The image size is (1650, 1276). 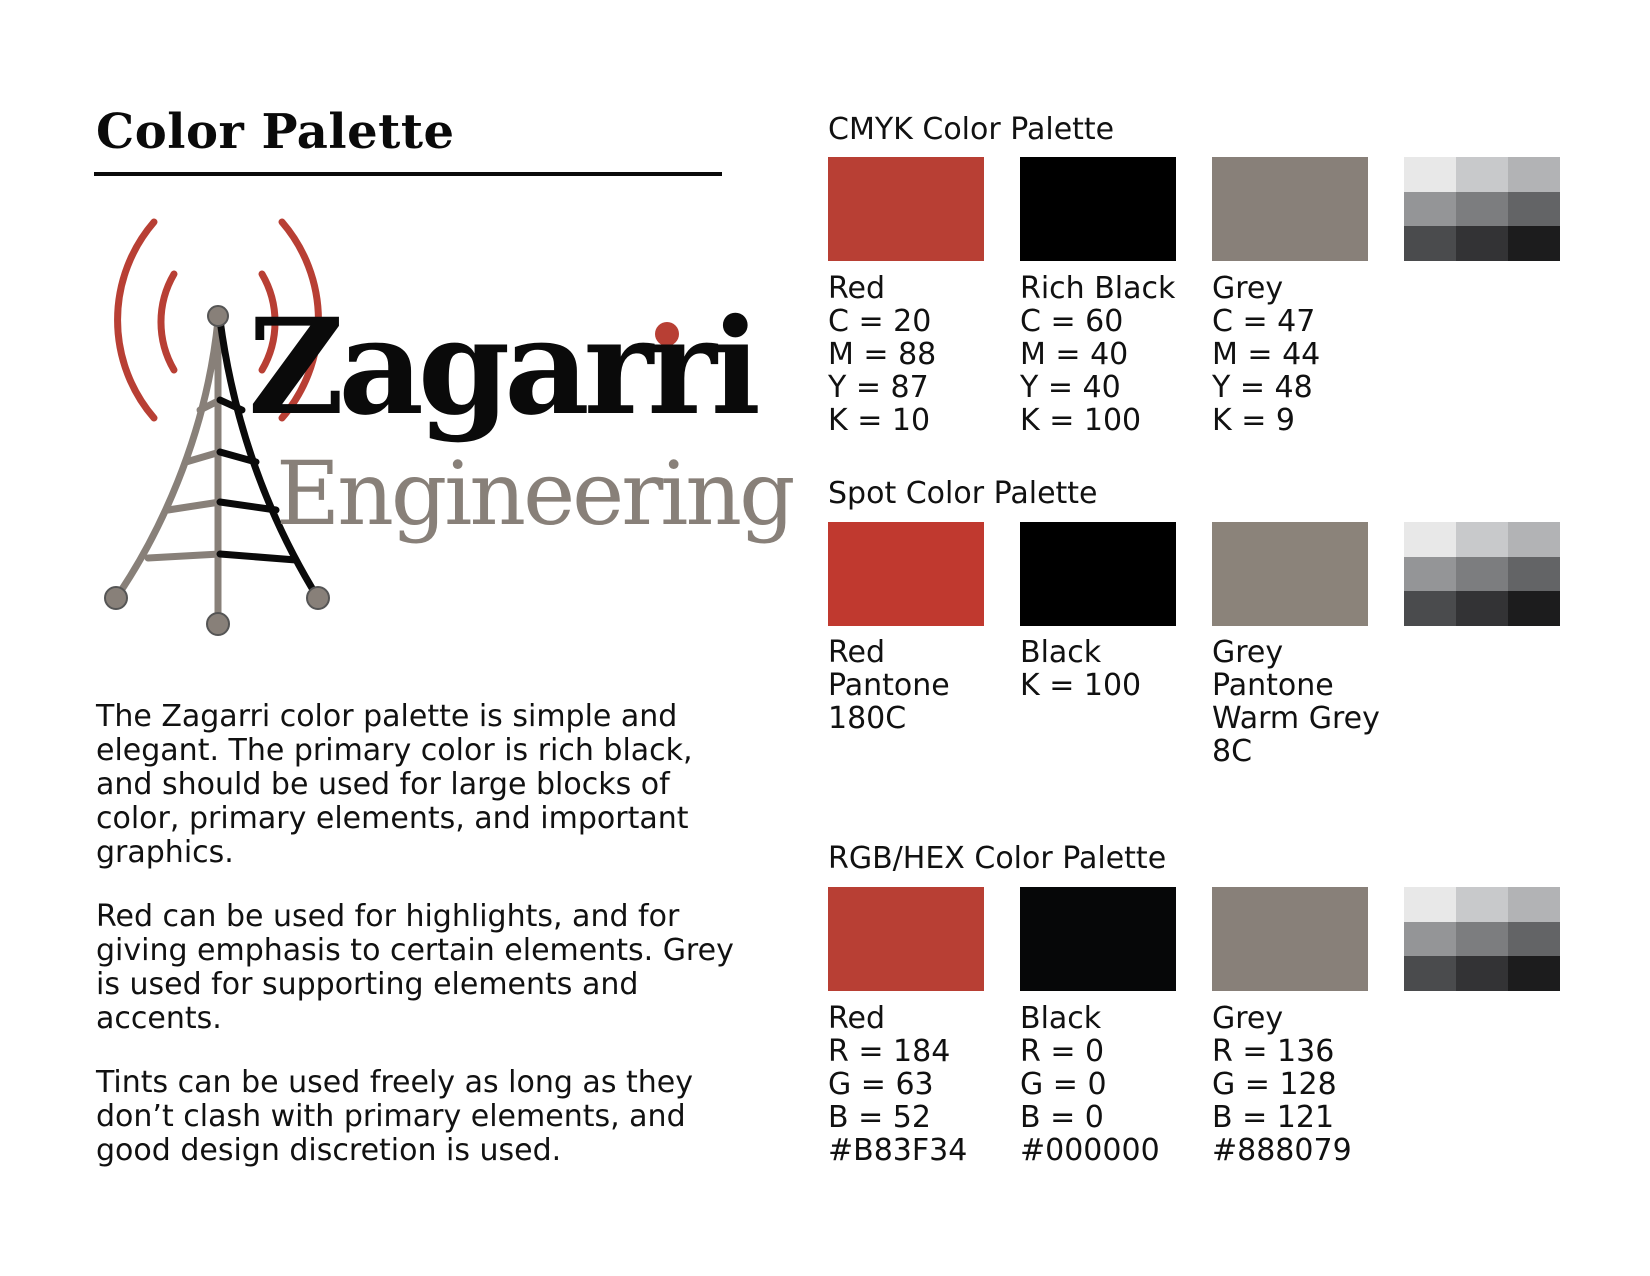 What do you see at coordinates (1253, 420) in the screenshot?
I see `swatch-value: K = 9` at bounding box center [1253, 420].